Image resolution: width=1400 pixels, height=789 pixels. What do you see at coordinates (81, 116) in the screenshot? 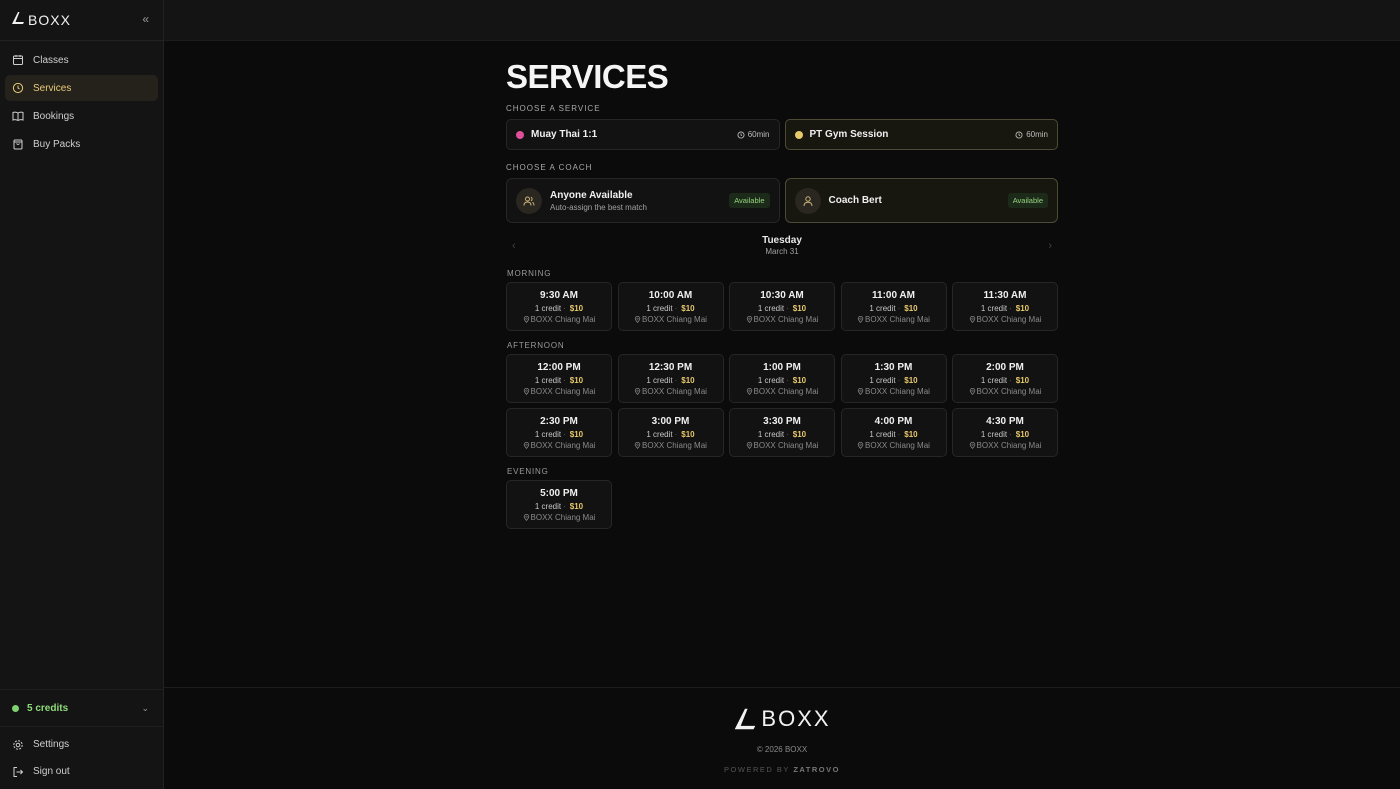
I see `sidebar-item-bookings: Bookings` at bounding box center [81, 116].